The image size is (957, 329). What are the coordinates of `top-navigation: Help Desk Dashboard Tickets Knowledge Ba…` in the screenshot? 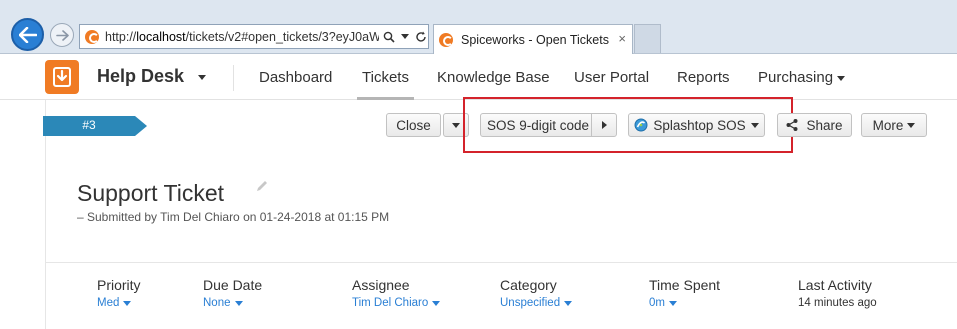 It's located at (478, 77).